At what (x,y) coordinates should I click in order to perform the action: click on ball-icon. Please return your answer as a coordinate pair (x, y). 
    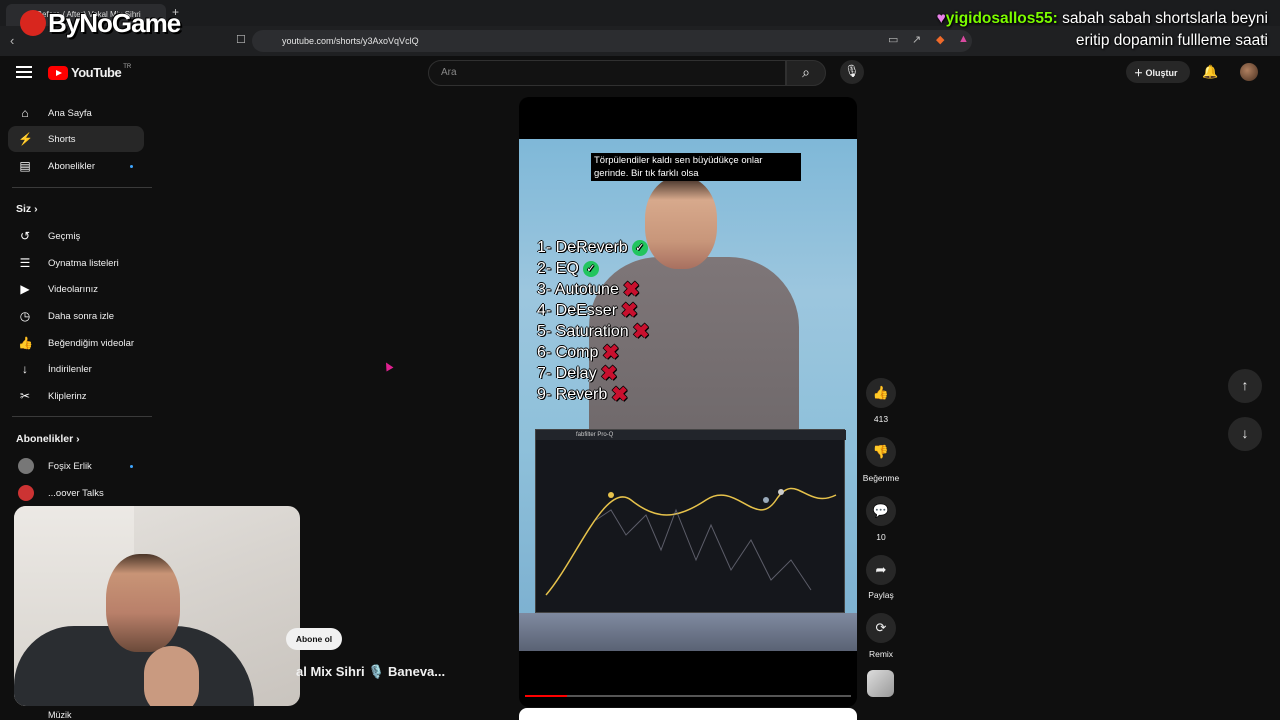
    Looking at the image, I should click on (33, 23).